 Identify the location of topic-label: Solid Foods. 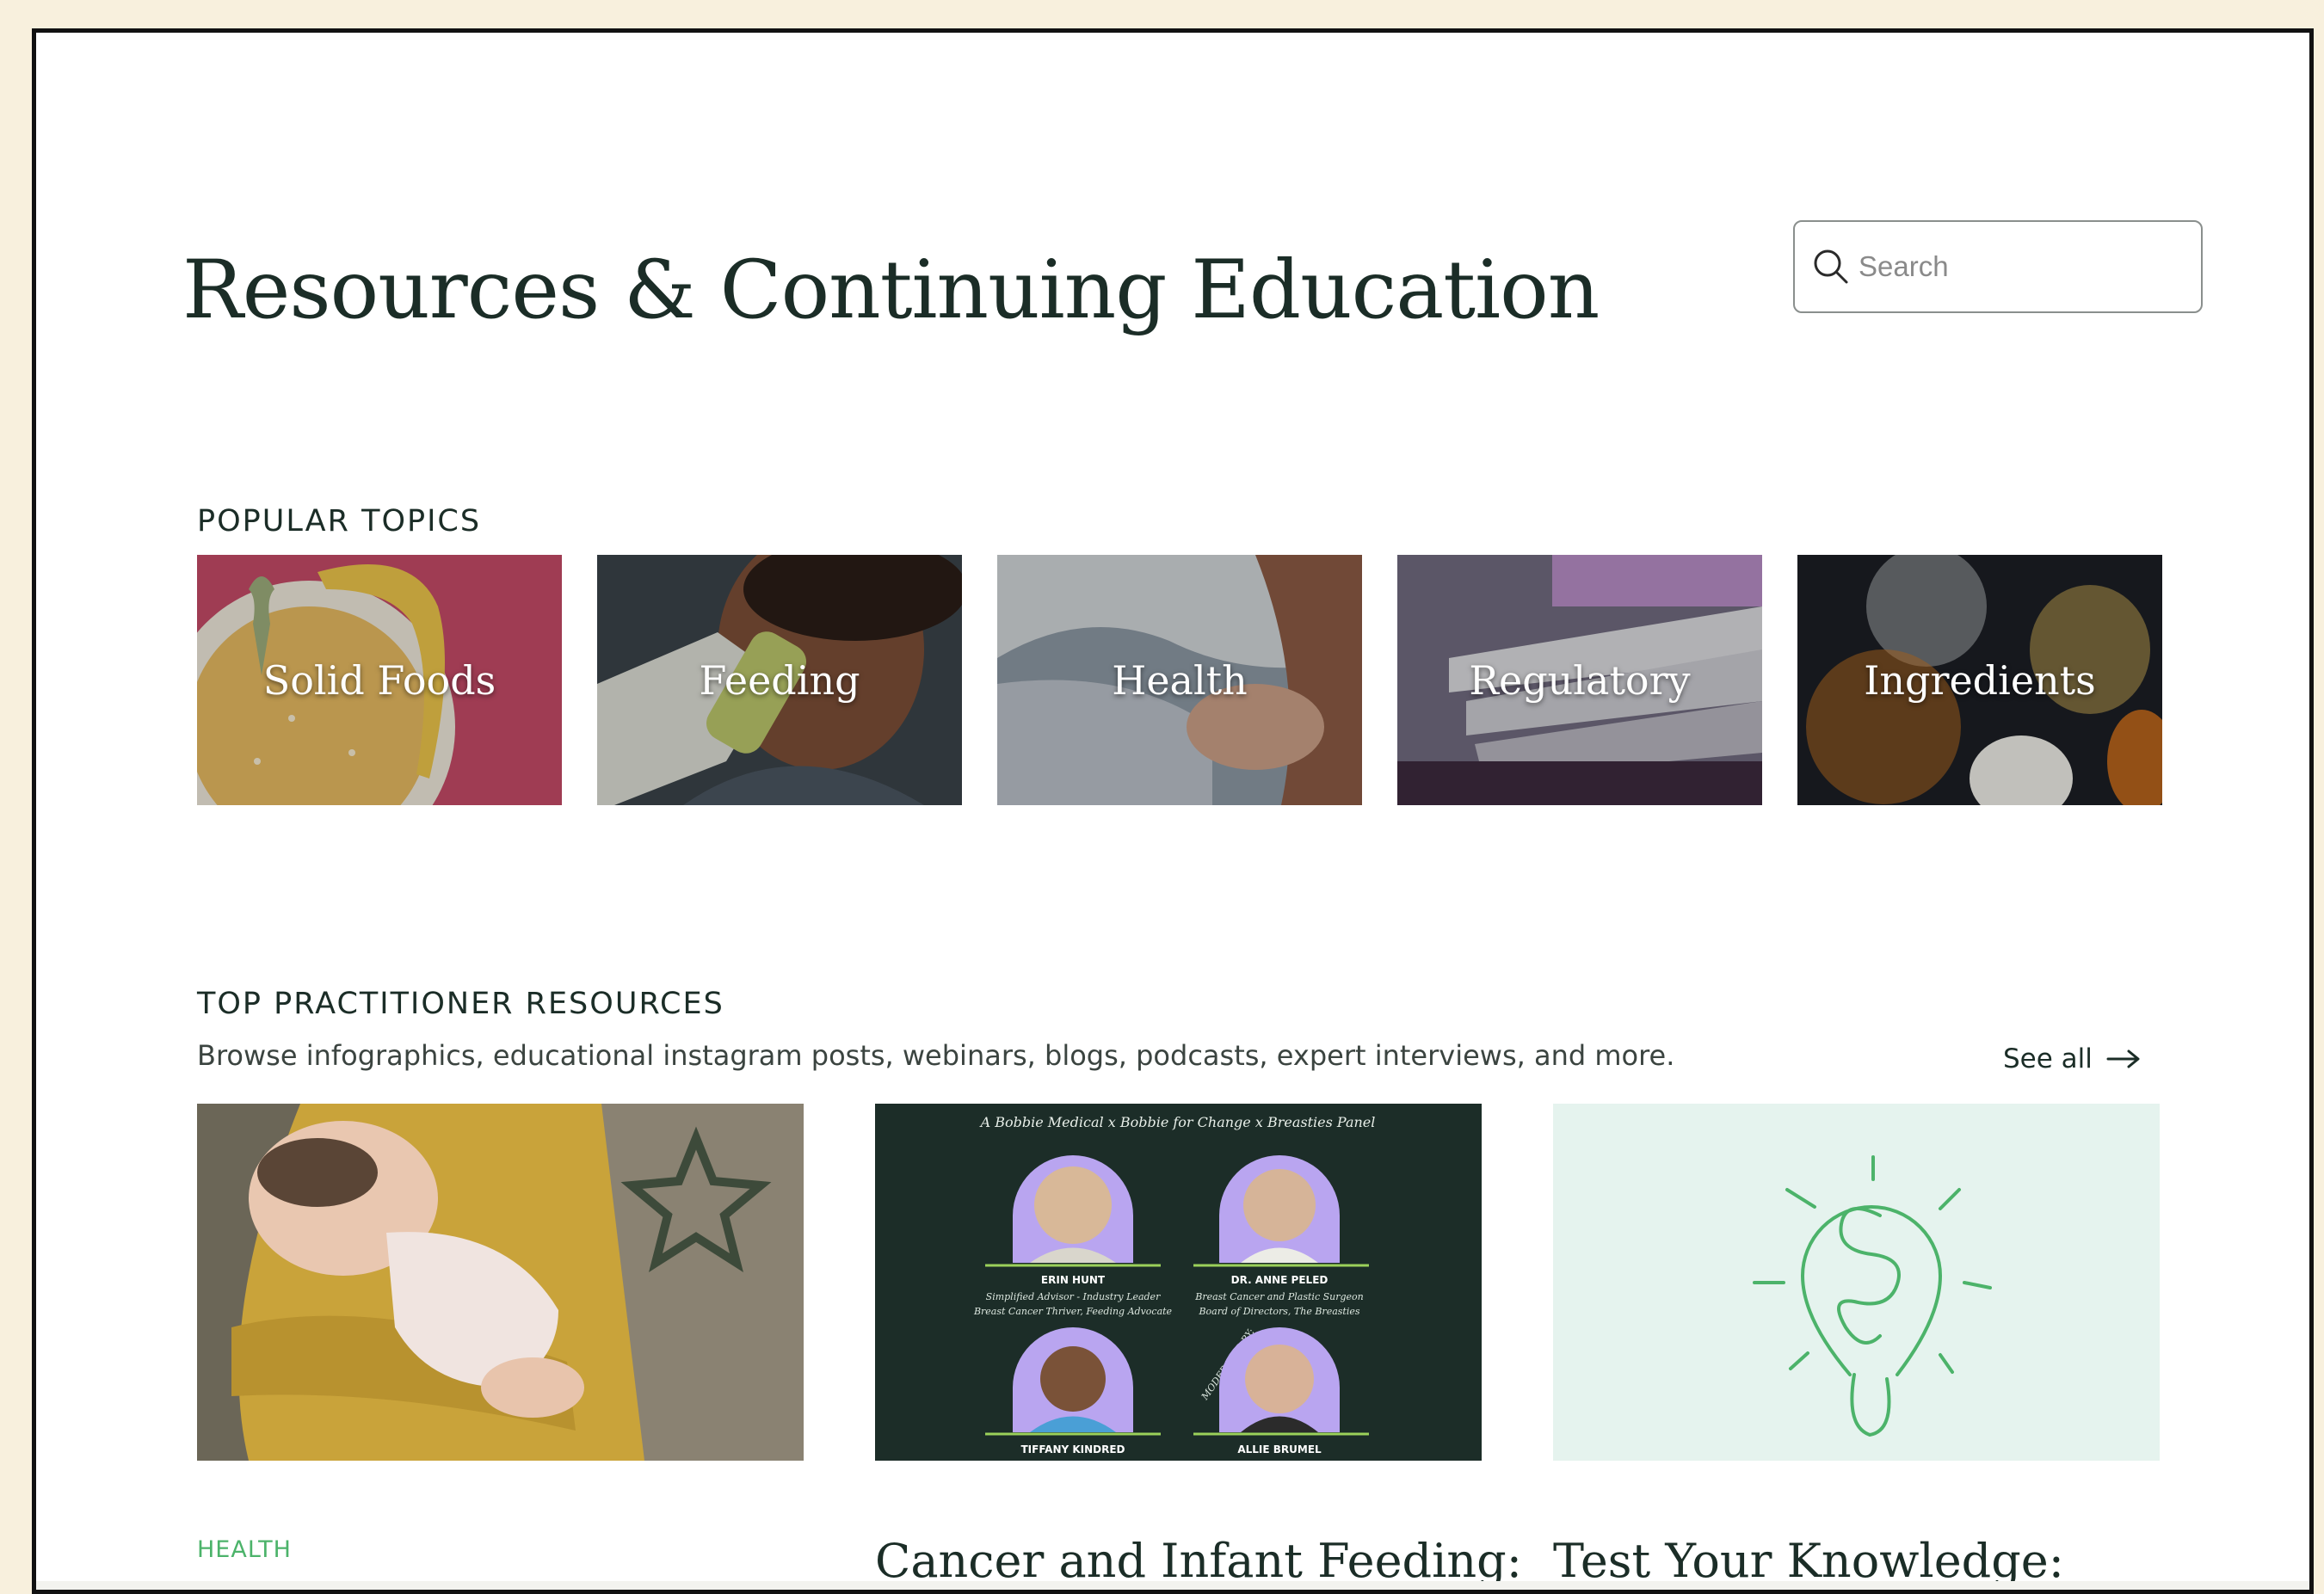
(379, 680).